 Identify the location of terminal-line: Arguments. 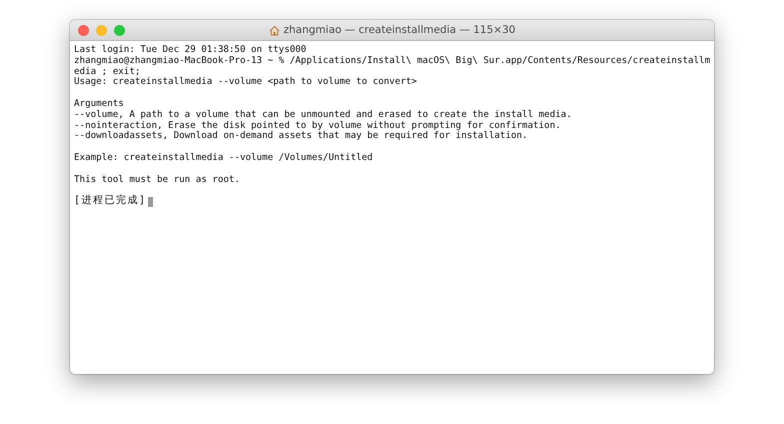
(99, 104).